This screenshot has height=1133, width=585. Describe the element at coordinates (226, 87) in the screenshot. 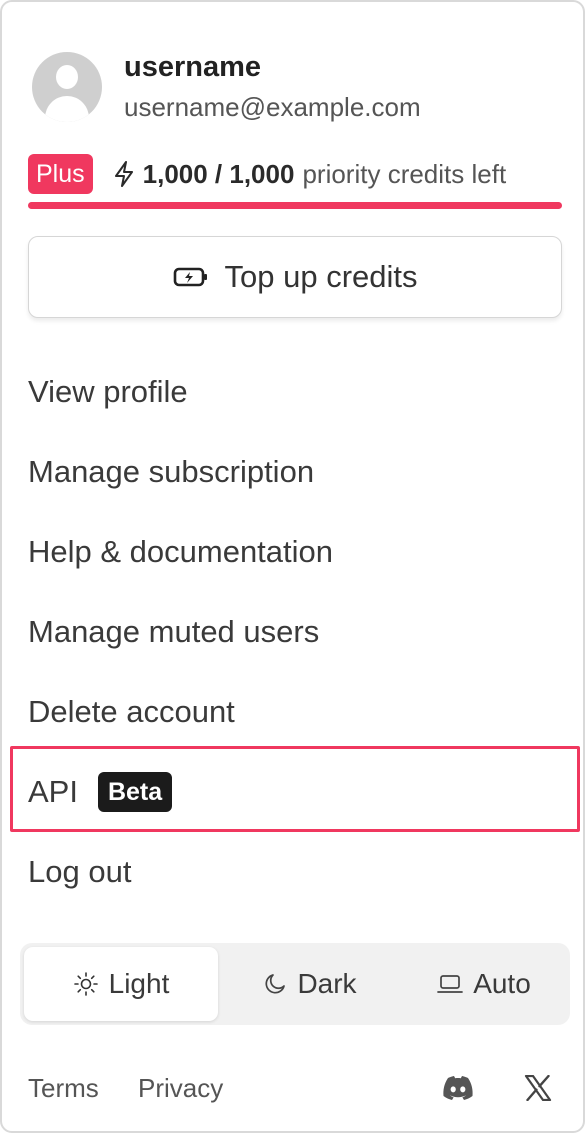

I see `user-profile: username username@example.com` at that location.